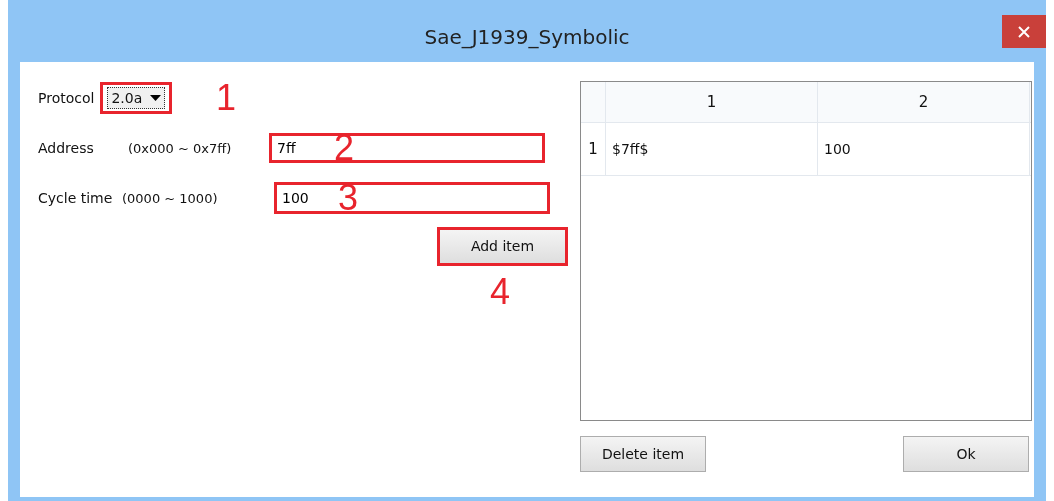 The height and width of the screenshot is (501, 1054). What do you see at coordinates (66, 148) in the screenshot?
I see `field-label: Address` at bounding box center [66, 148].